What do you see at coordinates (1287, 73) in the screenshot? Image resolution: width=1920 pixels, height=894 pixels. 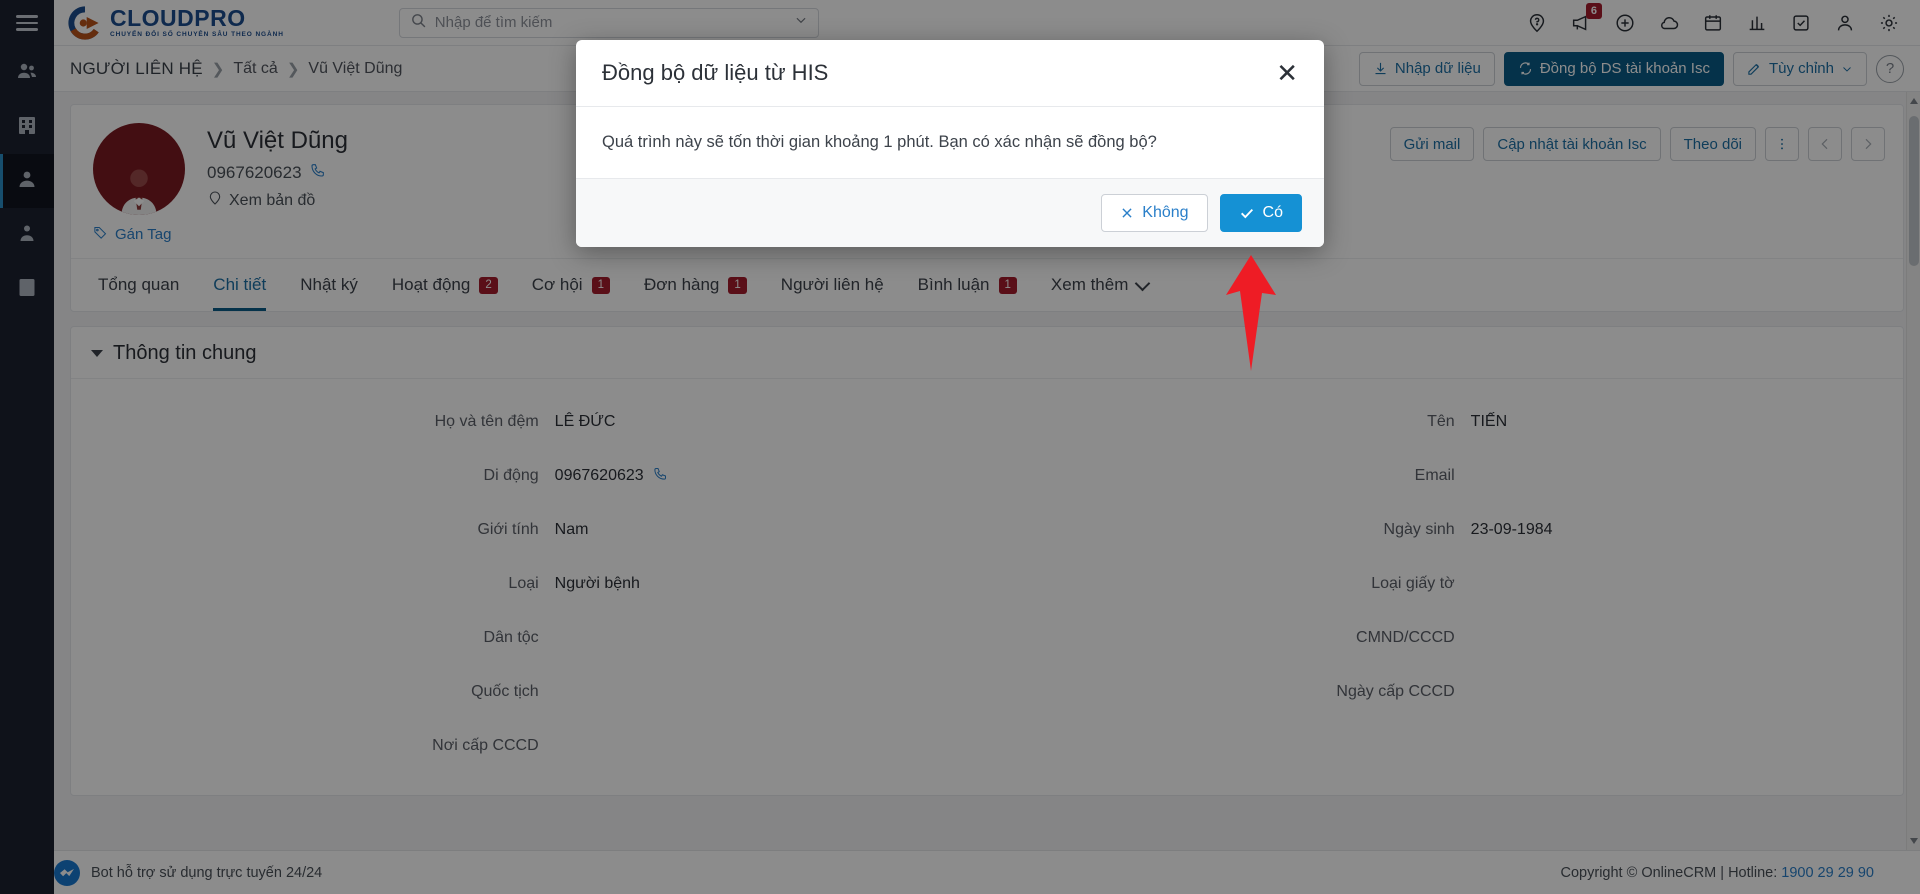 I see `close-icon: ✕` at bounding box center [1287, 73].